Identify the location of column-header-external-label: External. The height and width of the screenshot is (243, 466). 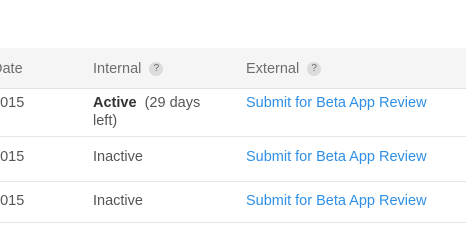
(273, 69).